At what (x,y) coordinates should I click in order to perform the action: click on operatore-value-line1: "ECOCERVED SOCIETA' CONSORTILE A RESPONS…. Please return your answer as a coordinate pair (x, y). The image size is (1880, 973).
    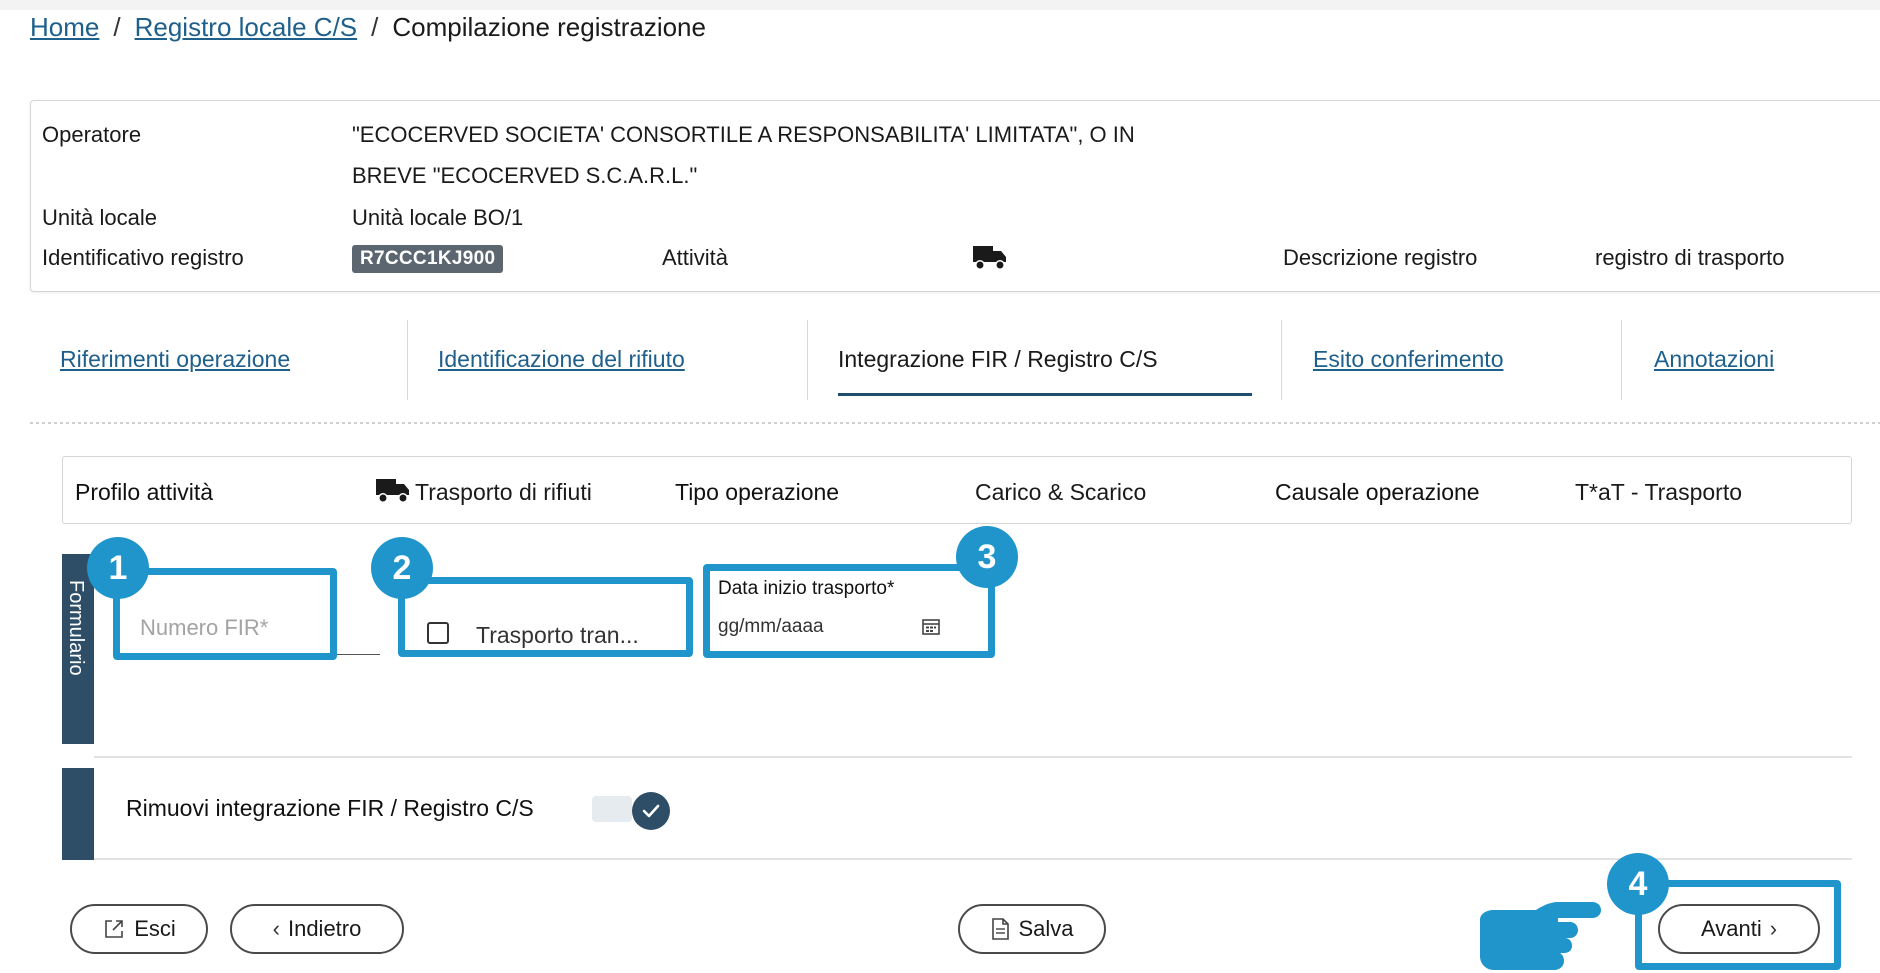
    Looking at the image, I should click on (743, 134).